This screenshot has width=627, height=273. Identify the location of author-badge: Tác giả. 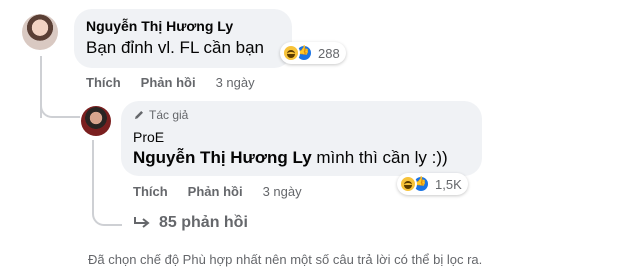
(160, 115).